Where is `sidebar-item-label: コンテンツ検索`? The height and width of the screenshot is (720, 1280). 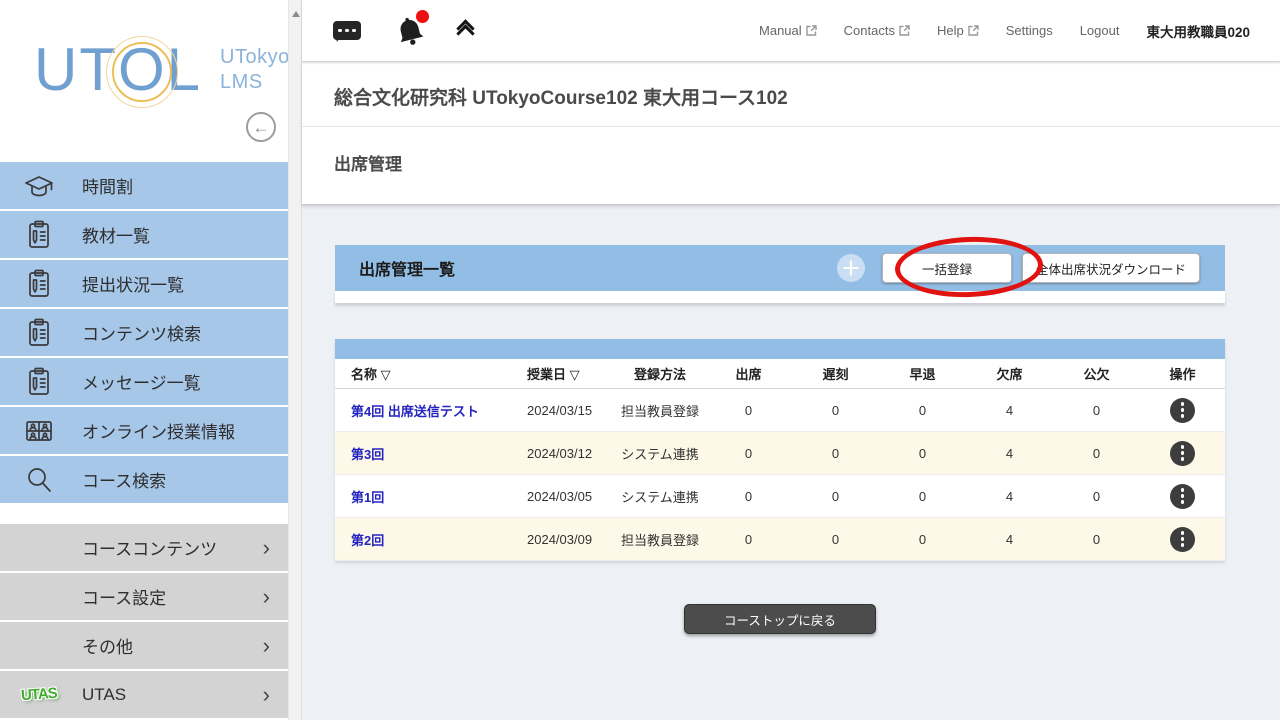
sidebar-item-label: コンテンツ検索 is located at coordinates (141, 334).